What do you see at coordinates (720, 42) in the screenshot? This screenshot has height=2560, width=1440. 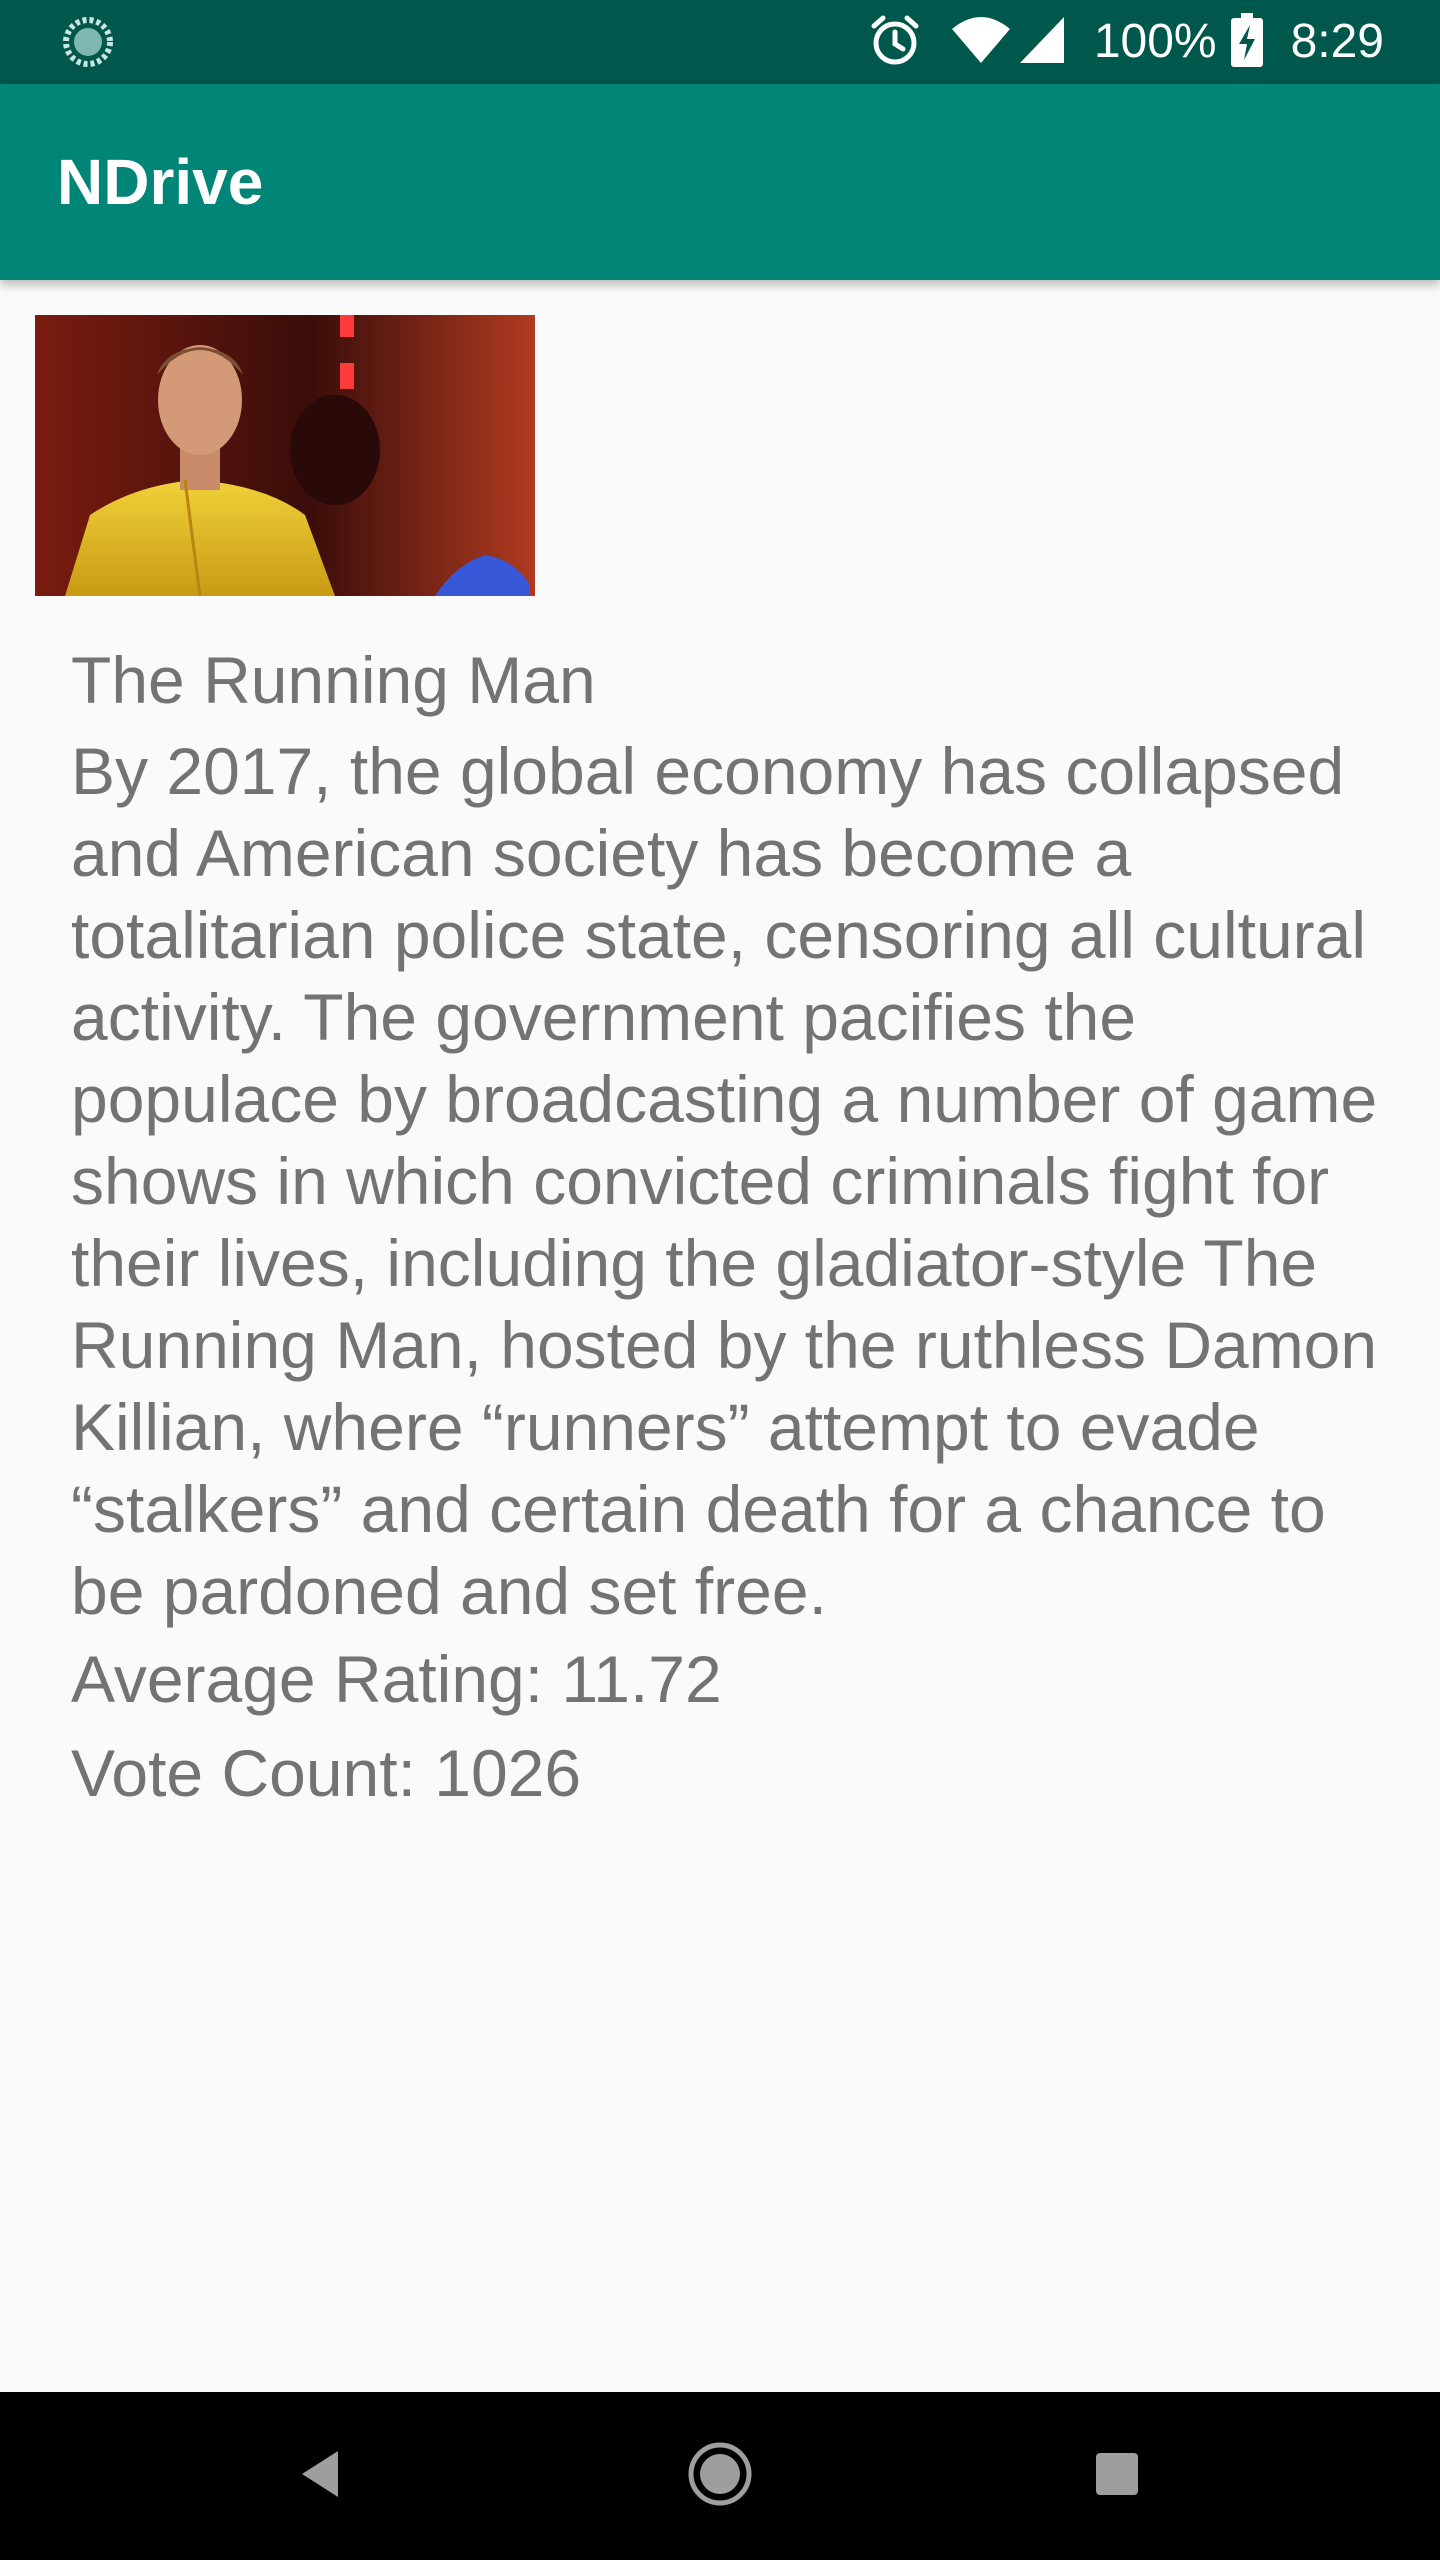 I see `status-bar: 100% 8:29` at bounding box center [720, 42].